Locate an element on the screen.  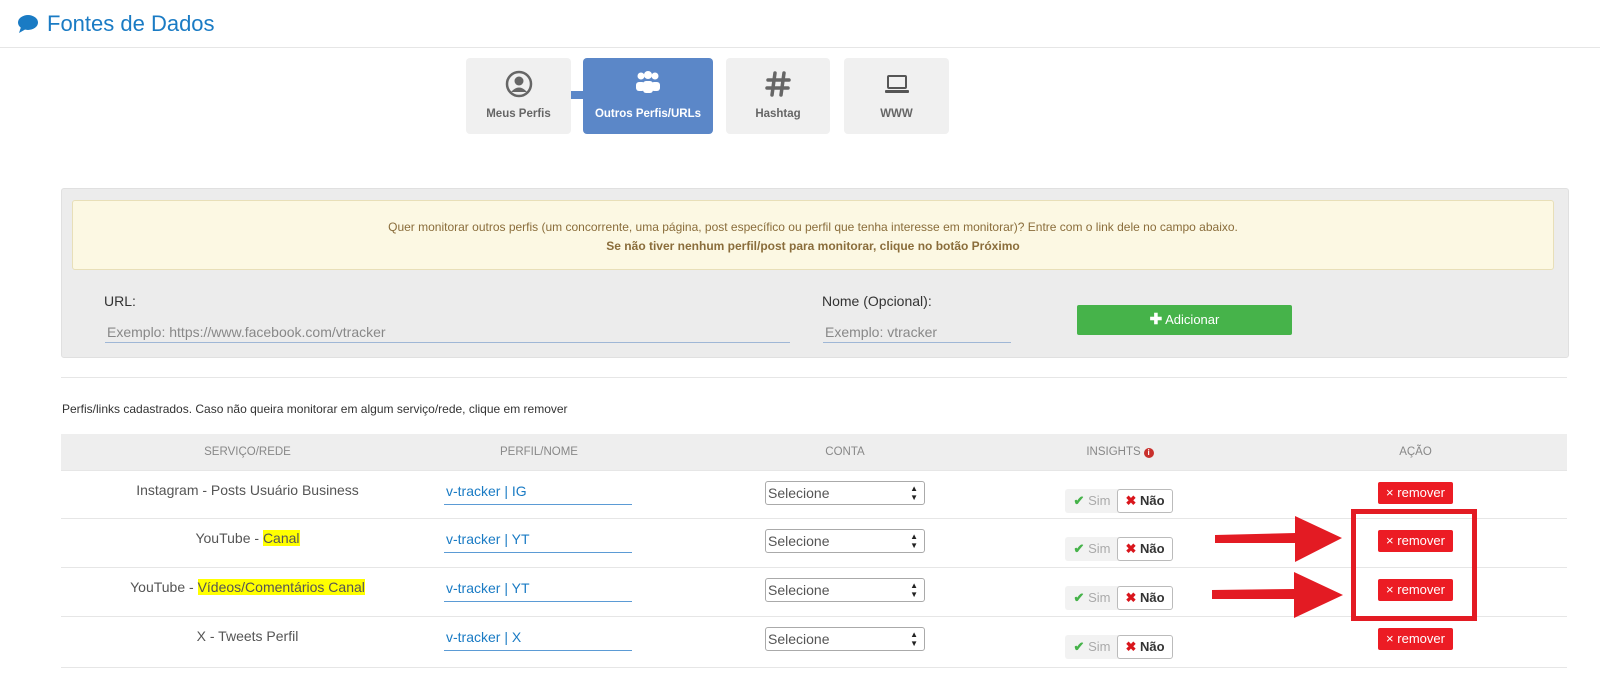
info-icon: i is located at coordinates (1148, 453).